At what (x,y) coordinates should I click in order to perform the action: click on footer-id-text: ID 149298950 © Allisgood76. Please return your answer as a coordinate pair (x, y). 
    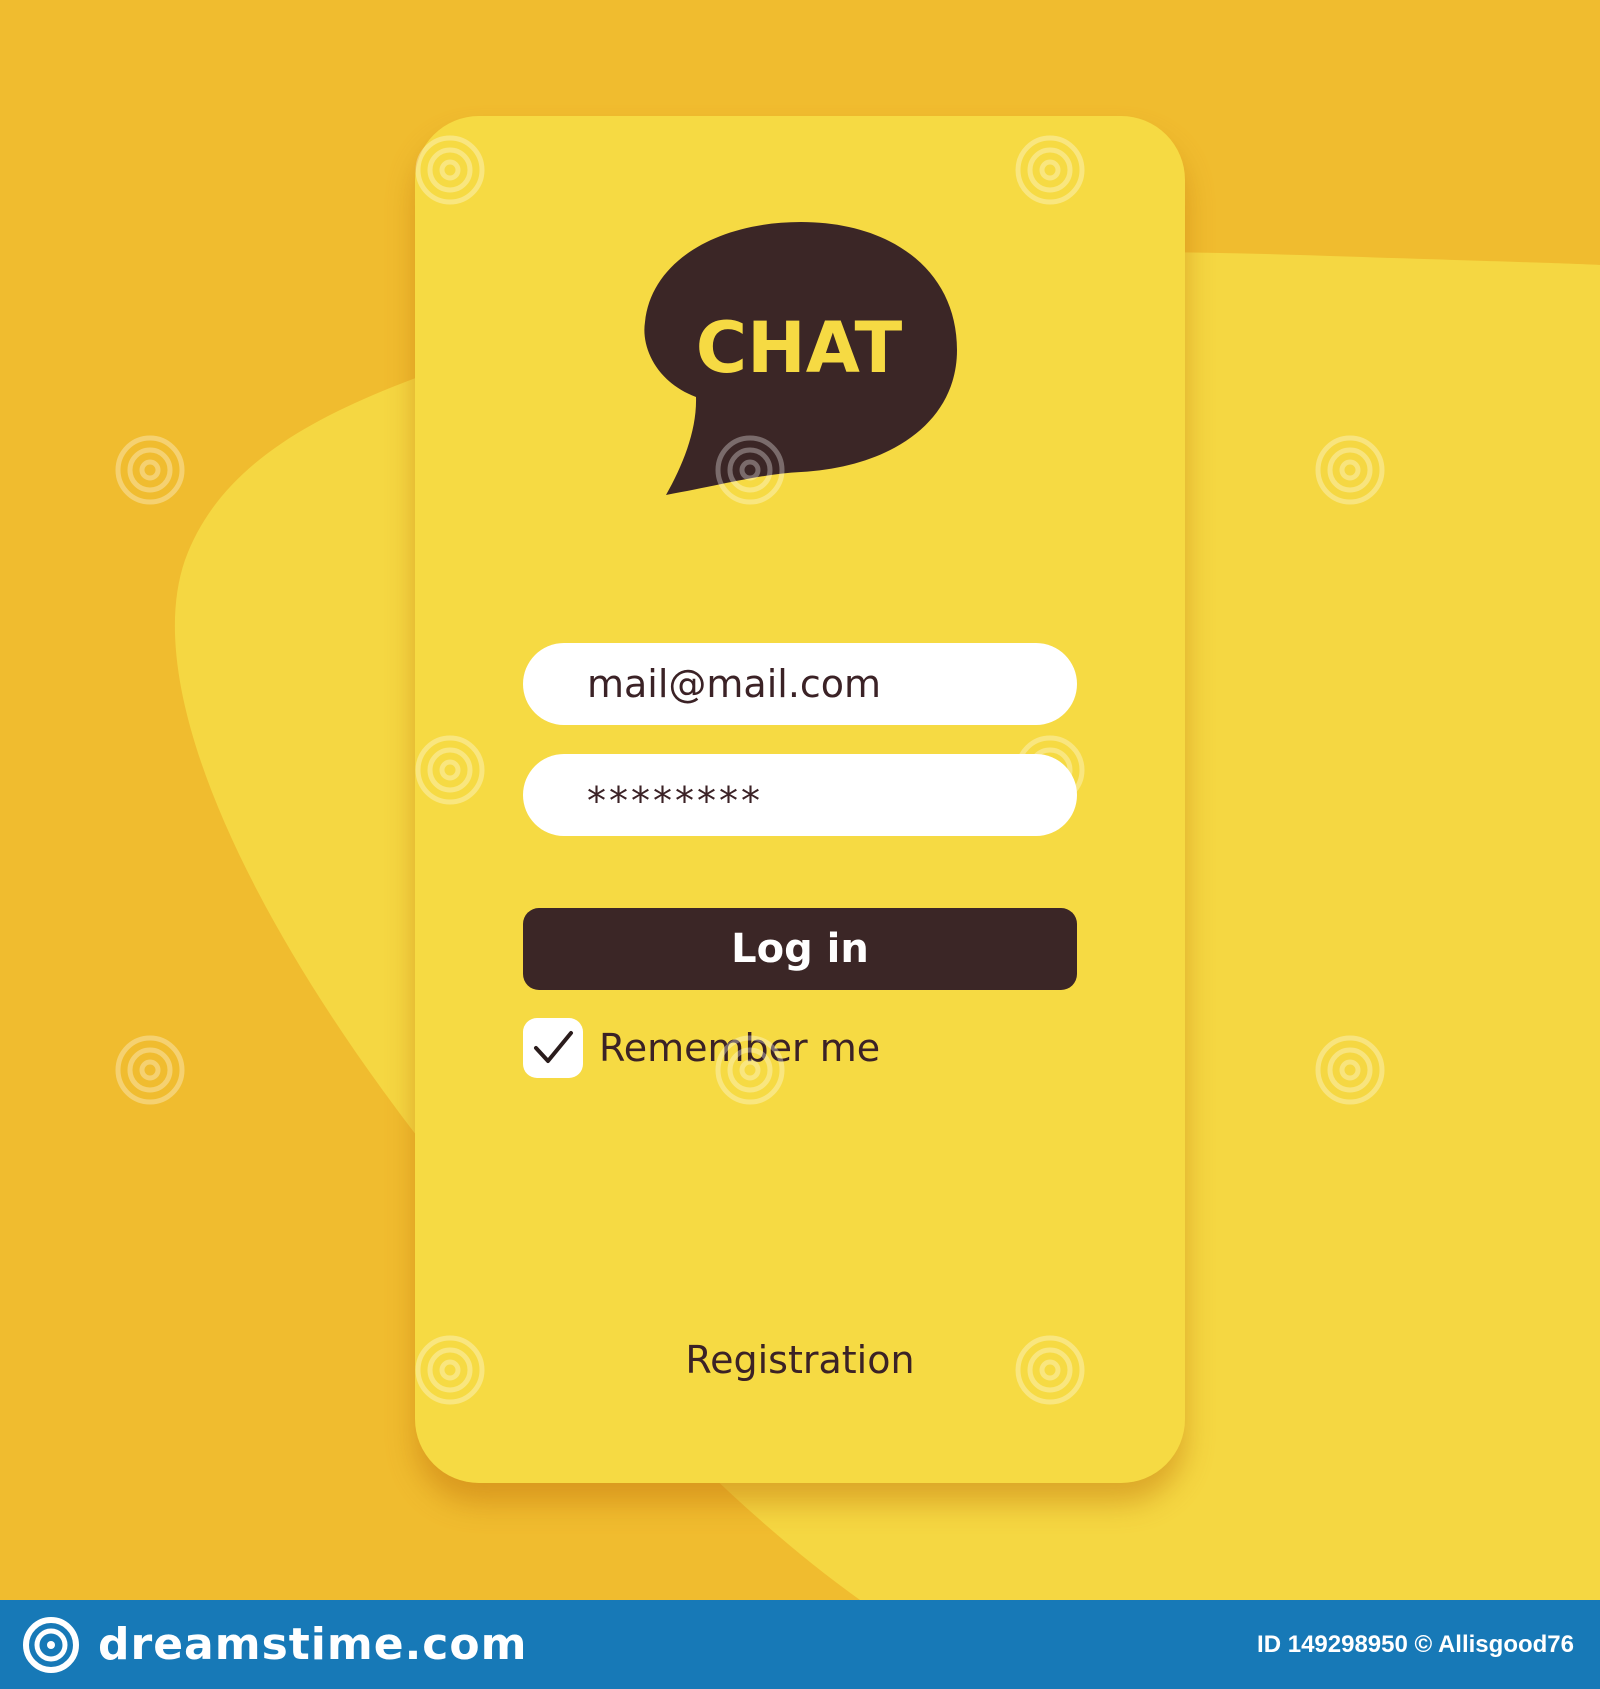
    Looking at the image, I should click on (1415, 1644).